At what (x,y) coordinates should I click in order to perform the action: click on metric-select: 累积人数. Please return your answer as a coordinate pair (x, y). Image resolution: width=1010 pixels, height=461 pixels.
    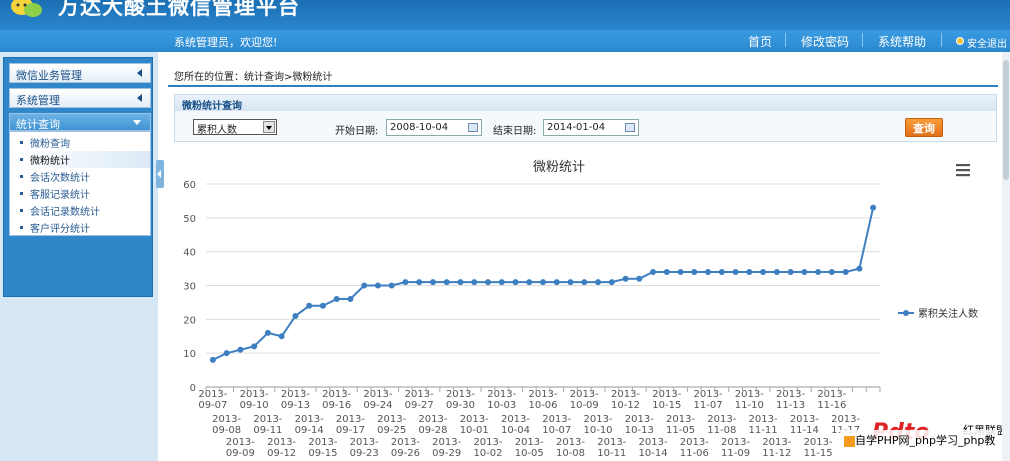
    Looking at the image, I should click on (235, 127).